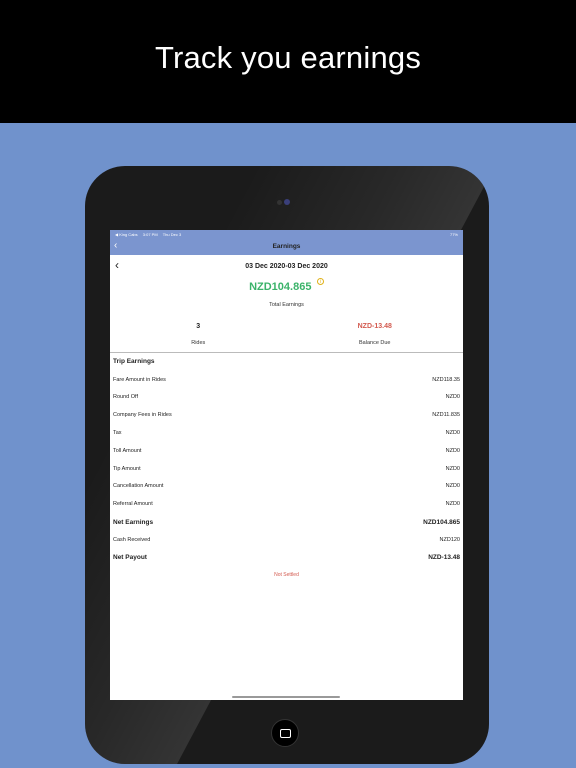 The width and height of the screenshot is (576, 768). I want to click on balance-value: NZD-13.48, so click(374, 326).